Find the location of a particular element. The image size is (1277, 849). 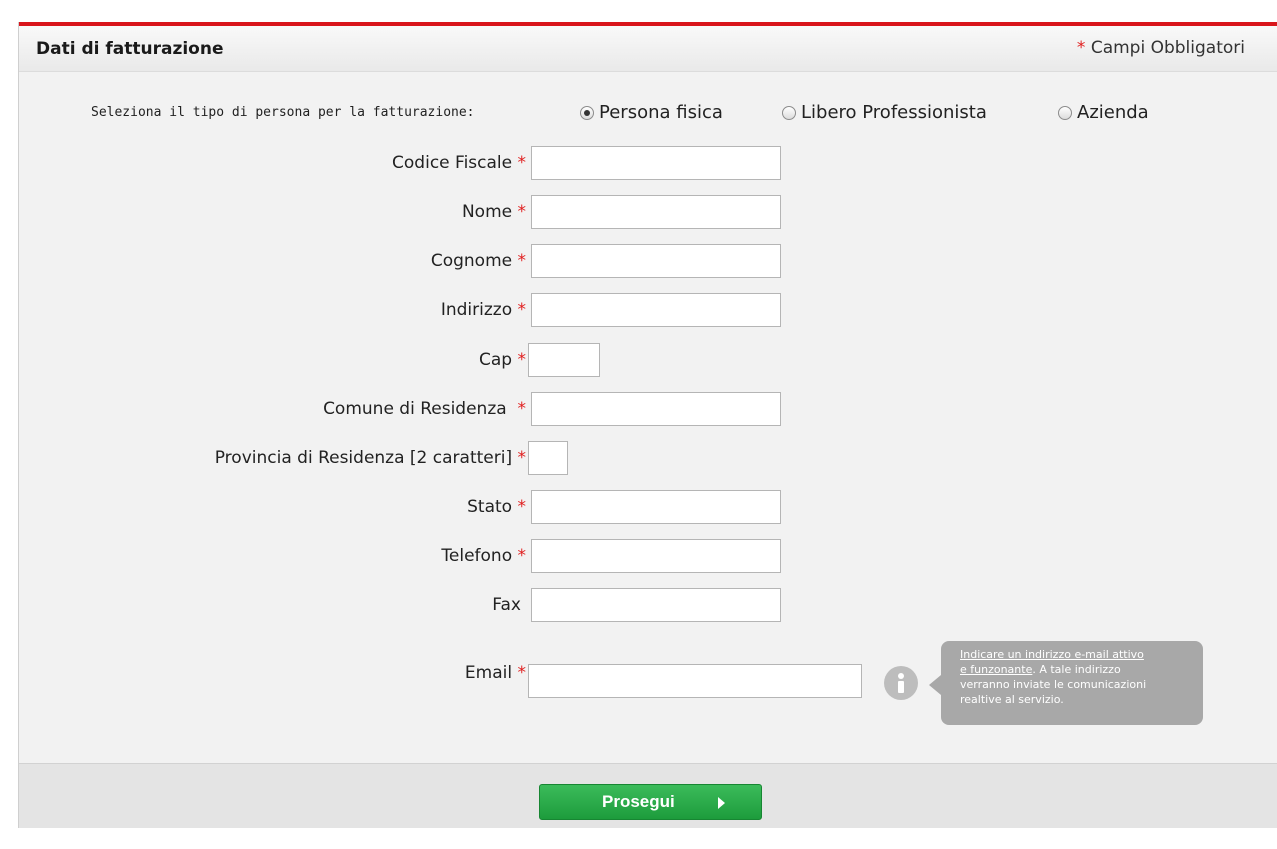

provincia-input is located at coordinates (548, 458).